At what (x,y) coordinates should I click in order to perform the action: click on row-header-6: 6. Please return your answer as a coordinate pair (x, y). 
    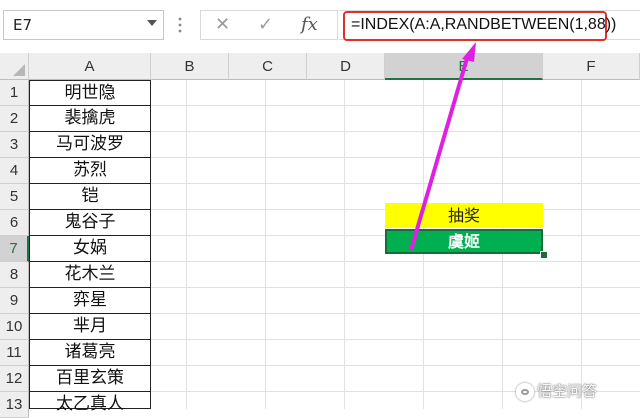
    Looking at the image, I should click on (14, 223).